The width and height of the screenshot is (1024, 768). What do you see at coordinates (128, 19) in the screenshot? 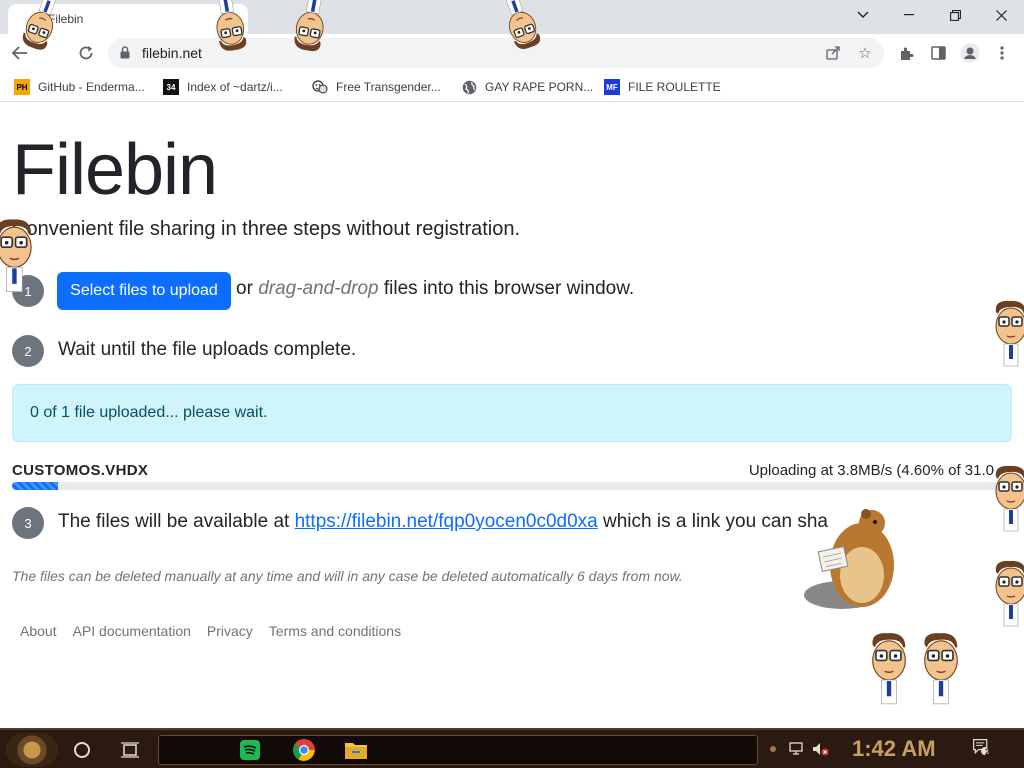
I see `browser-tab: Filebin` at bounding box center [128, 19].